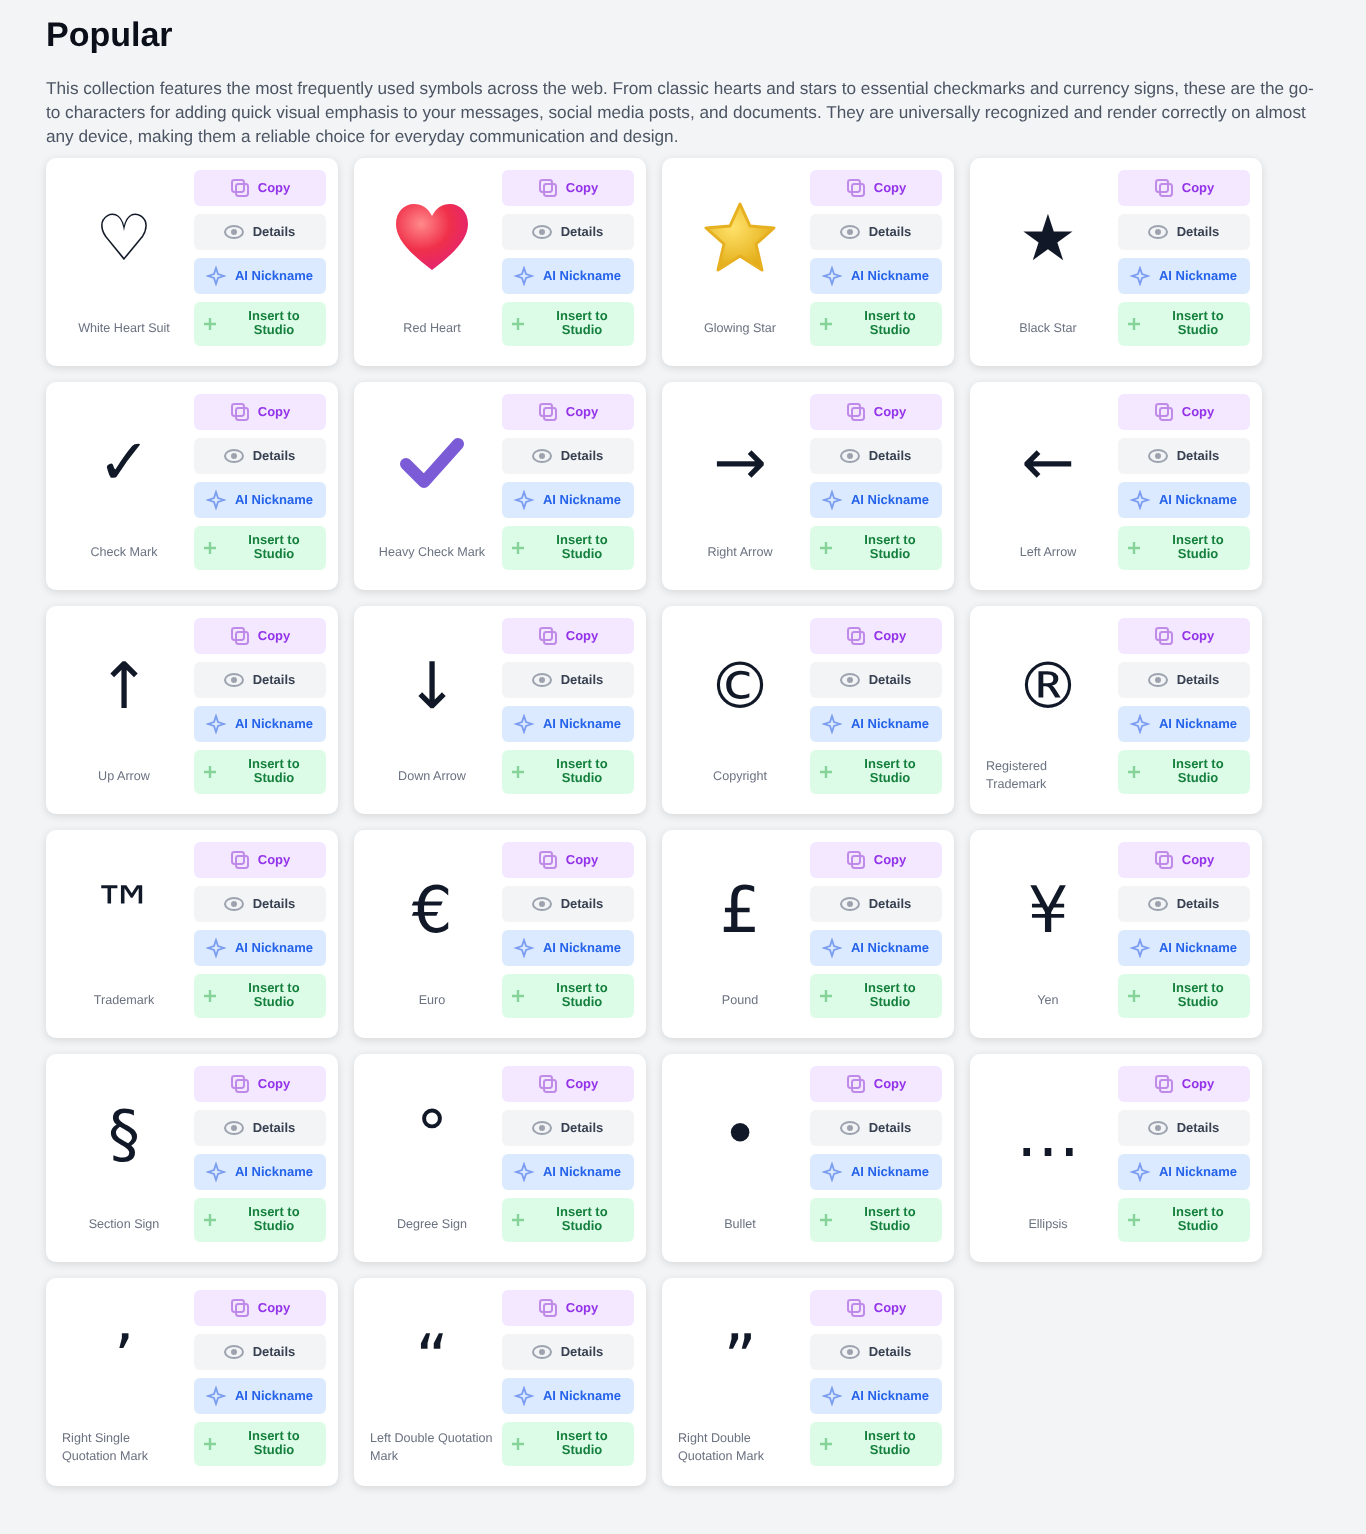  I want to click on symbol-glyph: ©, so click(740, 686).